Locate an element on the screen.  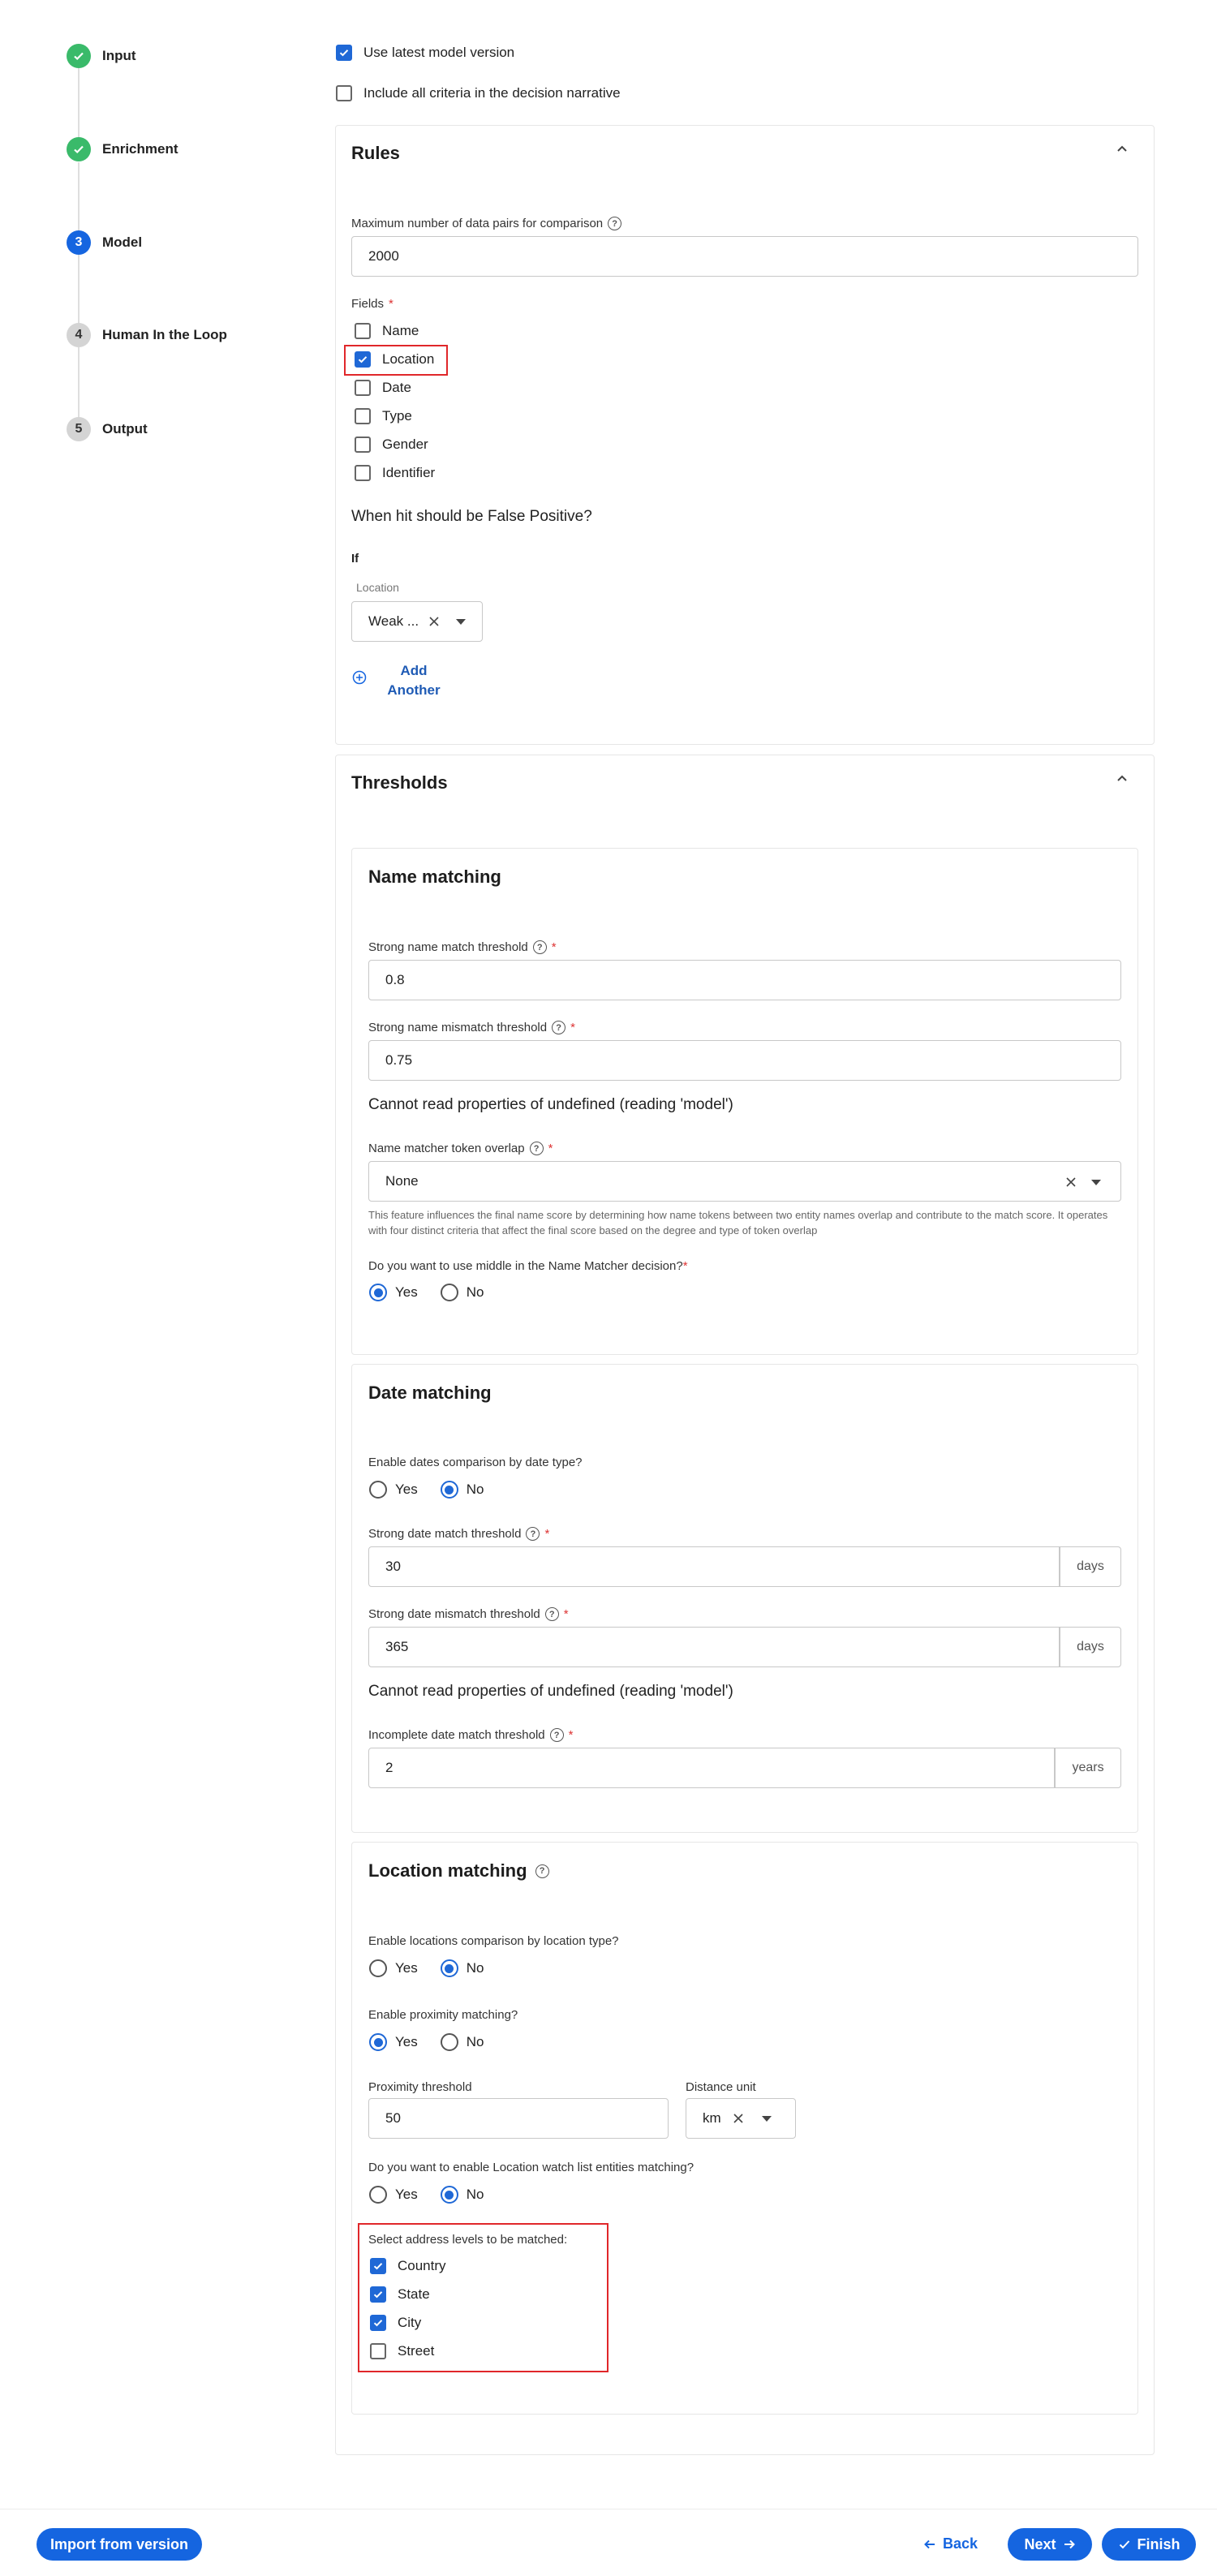
address-level-state: State is located at coordinates (400, 2294).